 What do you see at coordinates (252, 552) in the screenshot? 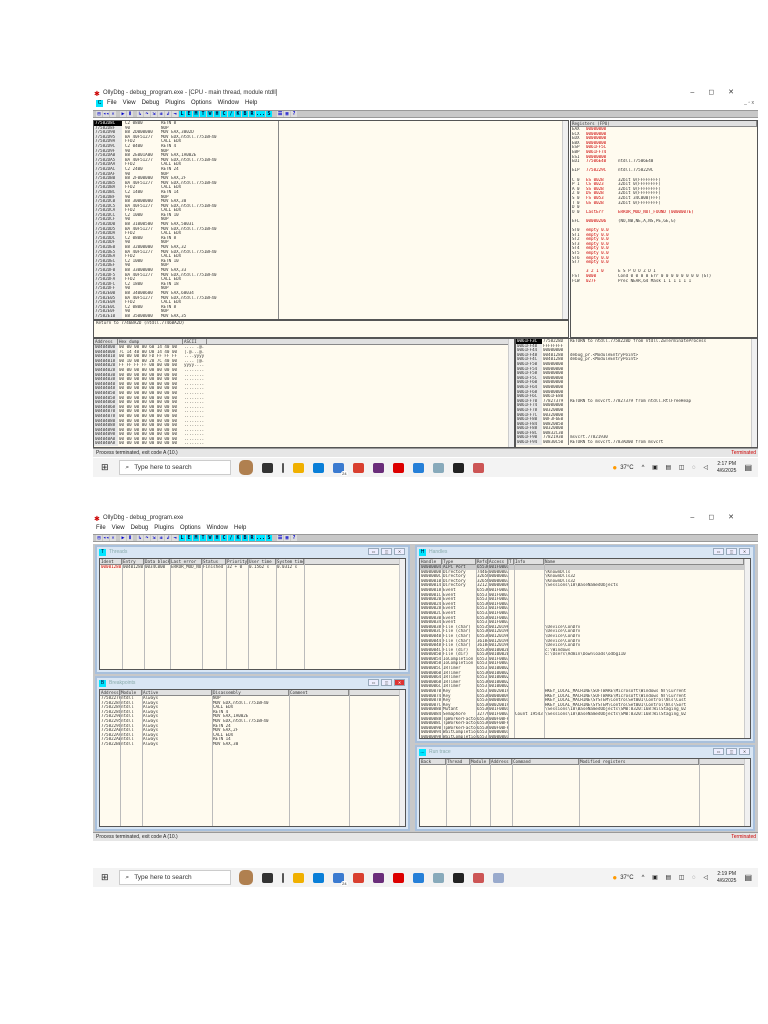
I see `window-titlebar: T Threads ▭ ◫ ✕` at bounding box center [252, 552].